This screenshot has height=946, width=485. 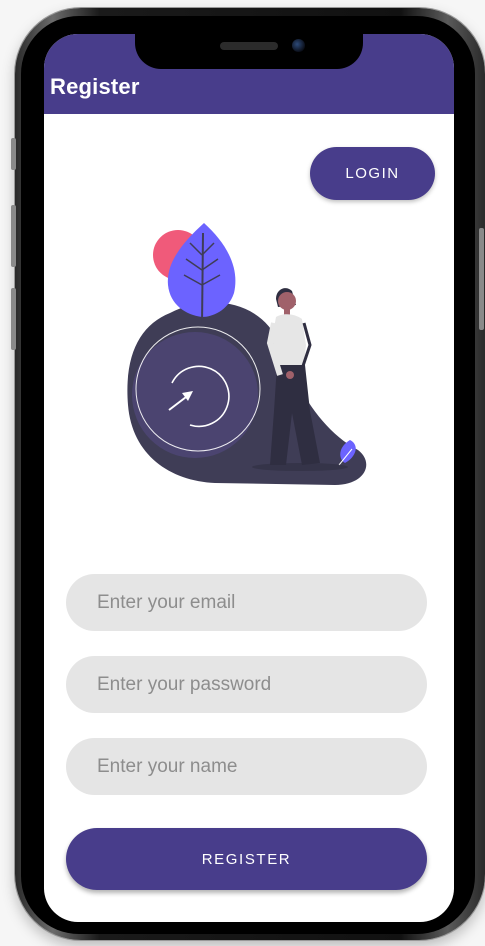 What do you see at coordinates (372, 173) in the screenshot?
I see `login-button: LOGIN` at bounding box center [372, 173].